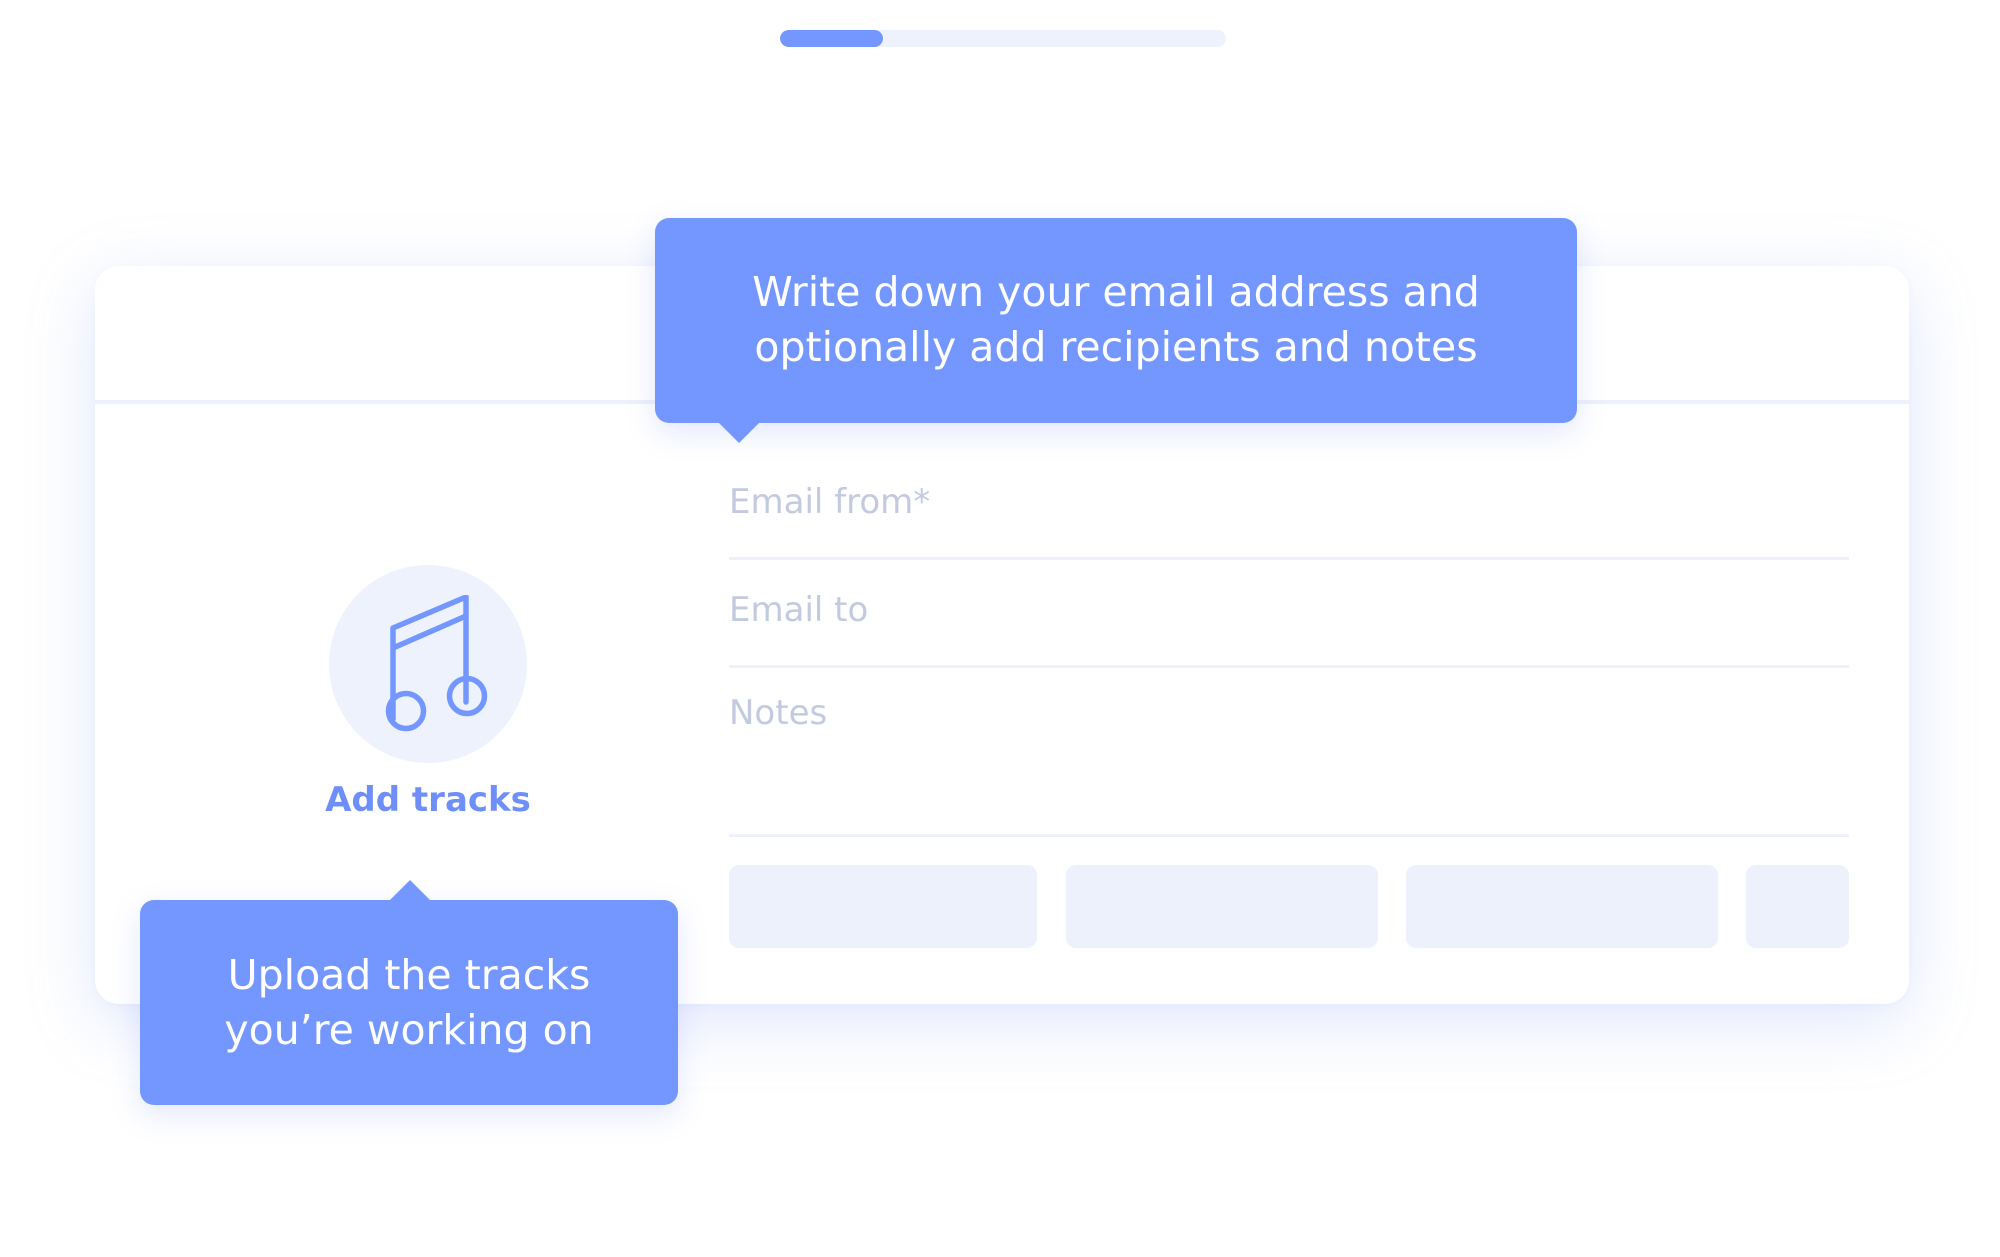  Describe the element at coordinates (830, 502) in the screenshot. I see `email-from-placeholder: Email from*` at that location.